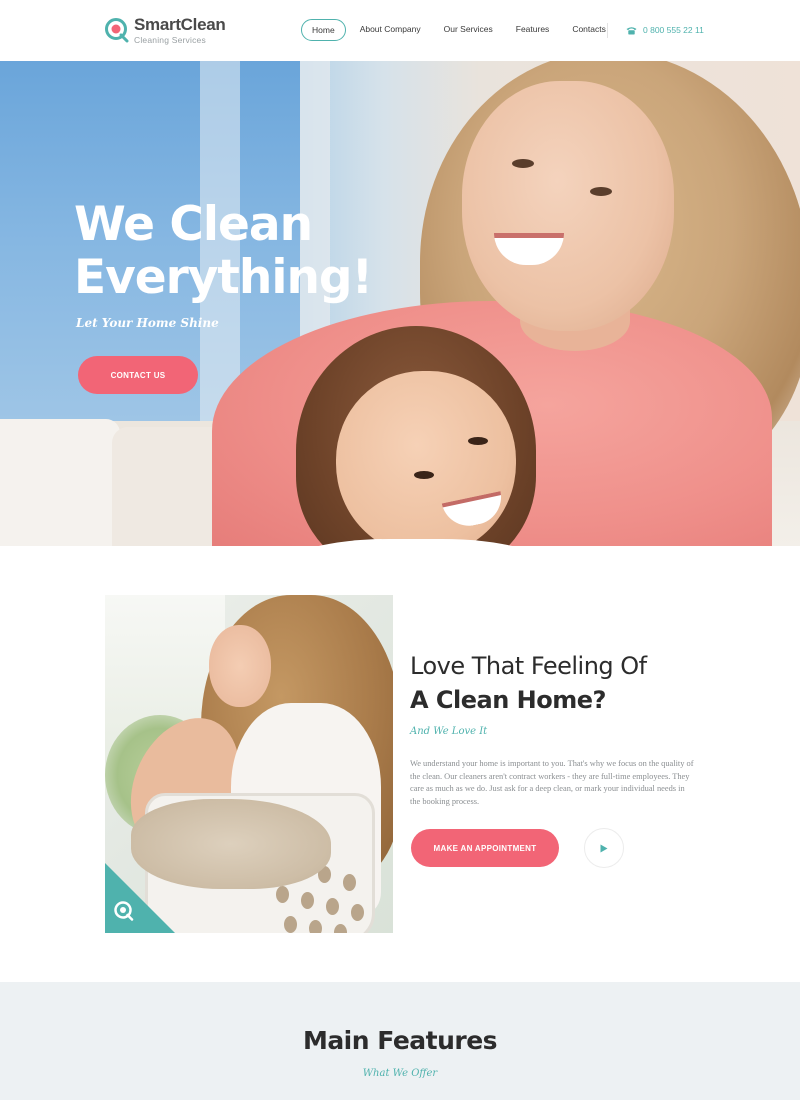 The height and width of the screenshot is (1100, 800). What do you see at coordinates (400, 1073) in the screenshot?
I see `features-subtitle: What We Offer` at bounding box center [400, 1073].